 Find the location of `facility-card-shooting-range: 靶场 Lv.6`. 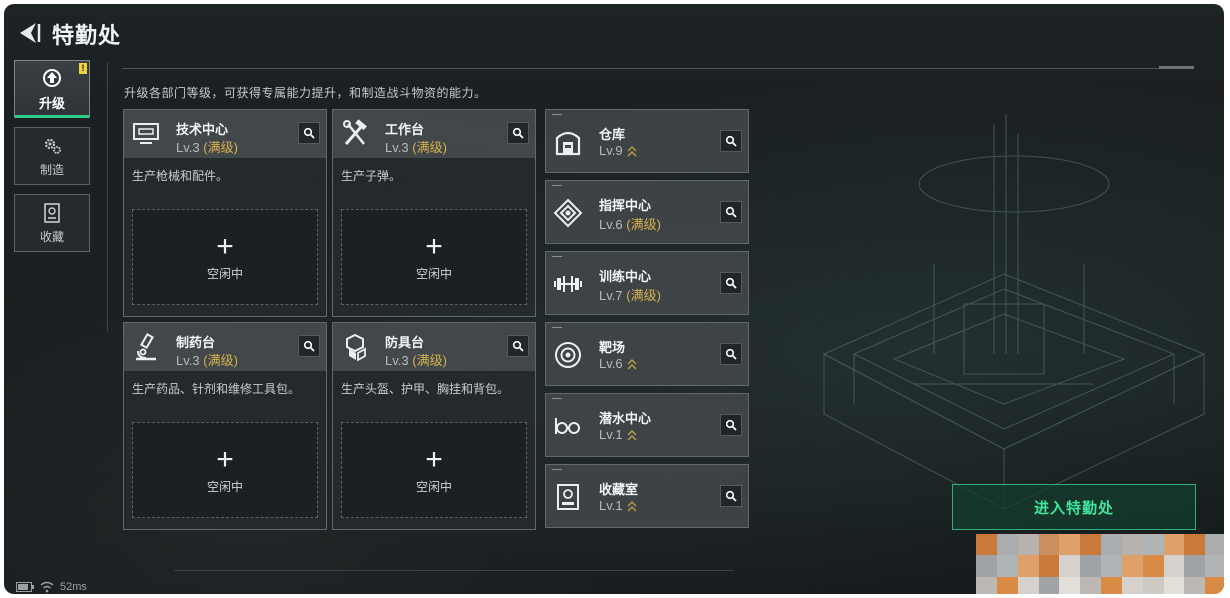

facility-card-shooting-range: 靶场 Lv.6 is located at coordinates (647, 354).